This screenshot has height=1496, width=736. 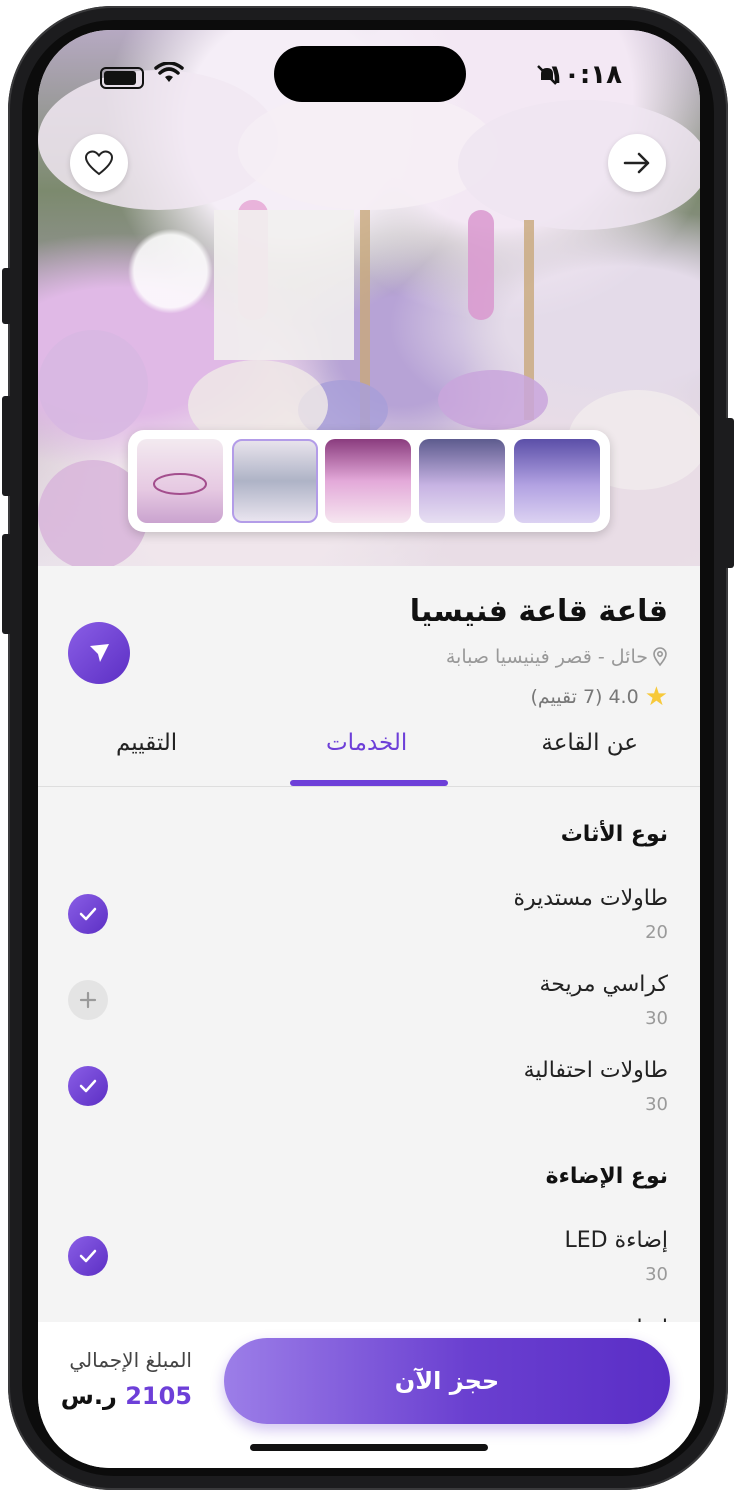 What do you see at coordinates (88, 1396) in the screenshot?
I see `currency-label: ر.س` at bounding box center [88, 1396].